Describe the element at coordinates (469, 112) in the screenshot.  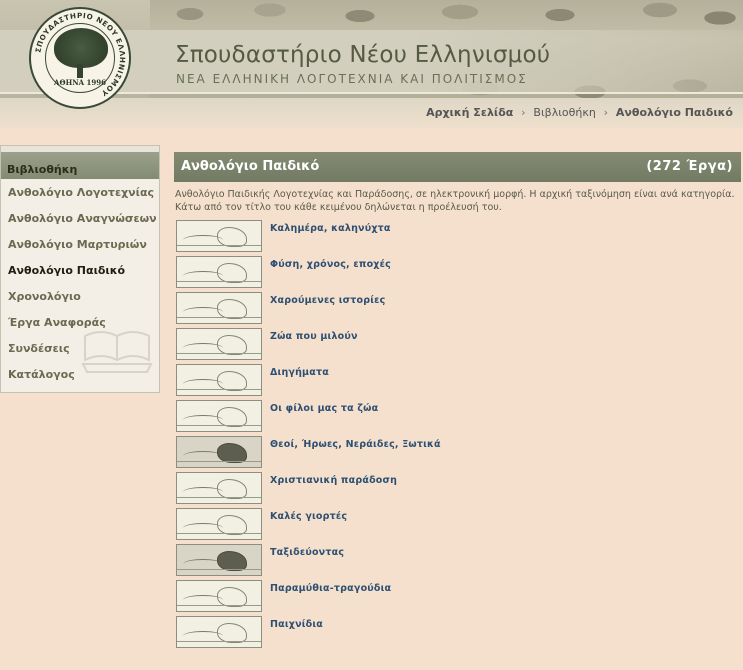
I see `breadcrumb-home-link: Αρχική Σελίδα` at that location.